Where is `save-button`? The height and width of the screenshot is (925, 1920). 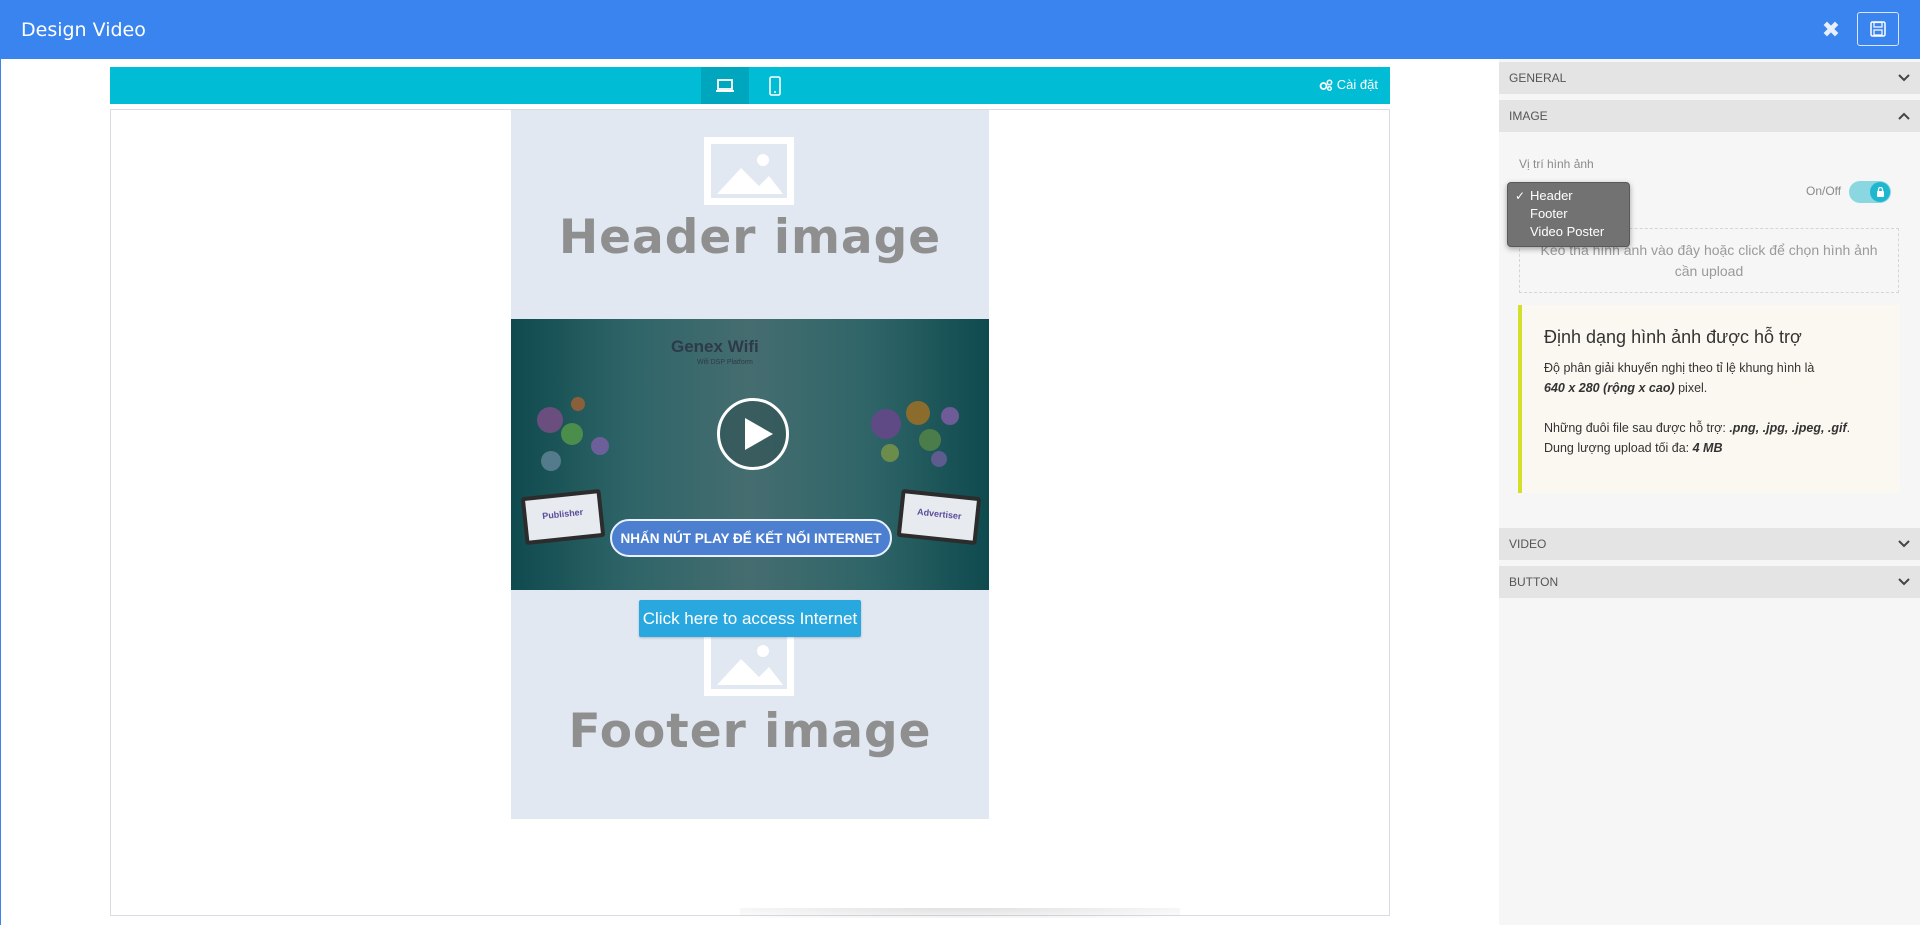
save-button is located at coordinates (1878, 29).